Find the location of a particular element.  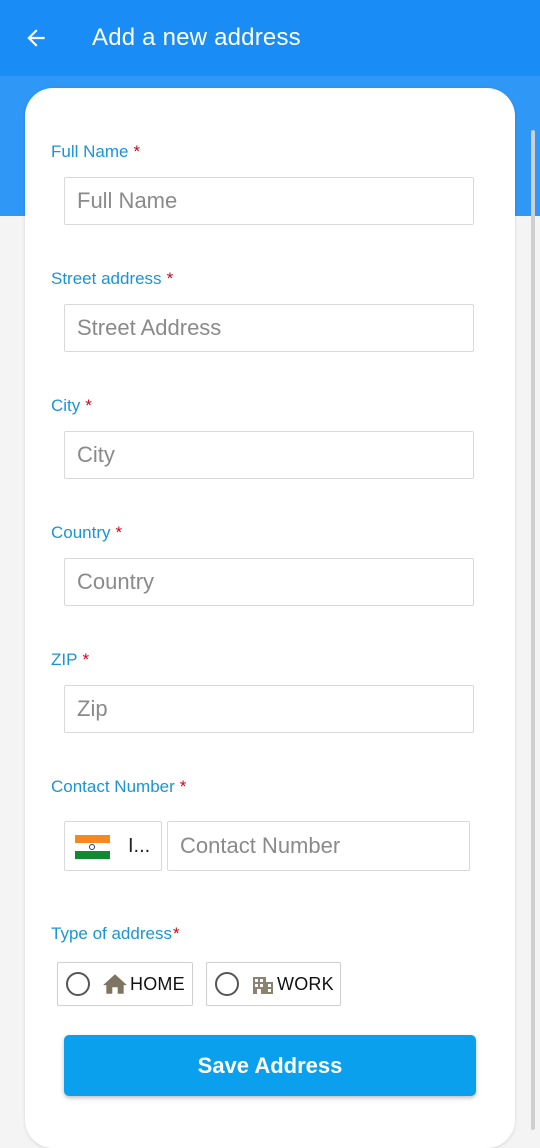

home-option-label: HOME is located at coordinates (157, 983).